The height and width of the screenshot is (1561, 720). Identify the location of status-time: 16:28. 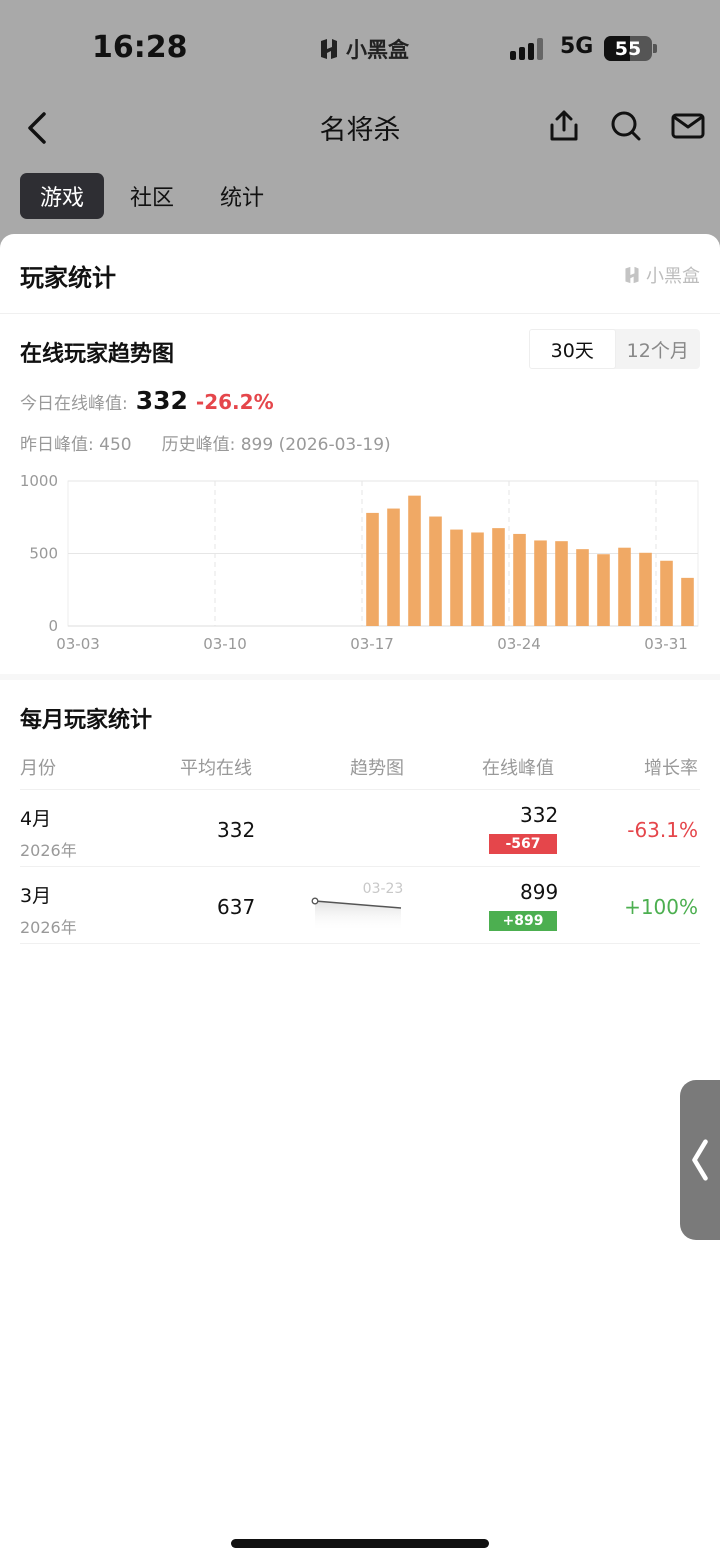
(140, 47).